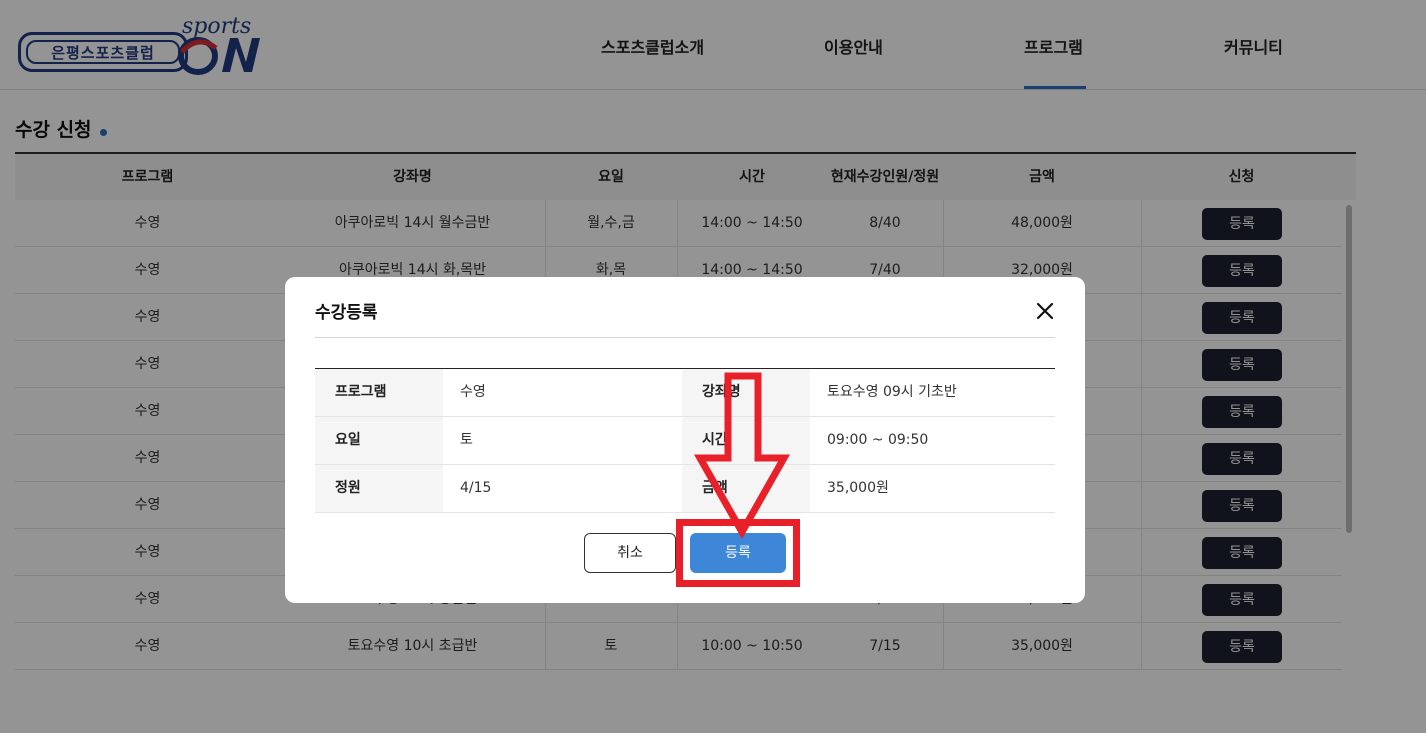 Image resolution: width=1426 pixels, height=733 pixels. What do you see at coordinates (738, 553) in the screenshot?
I see `annotation-highlight-box` at bounding box center [738, 553].